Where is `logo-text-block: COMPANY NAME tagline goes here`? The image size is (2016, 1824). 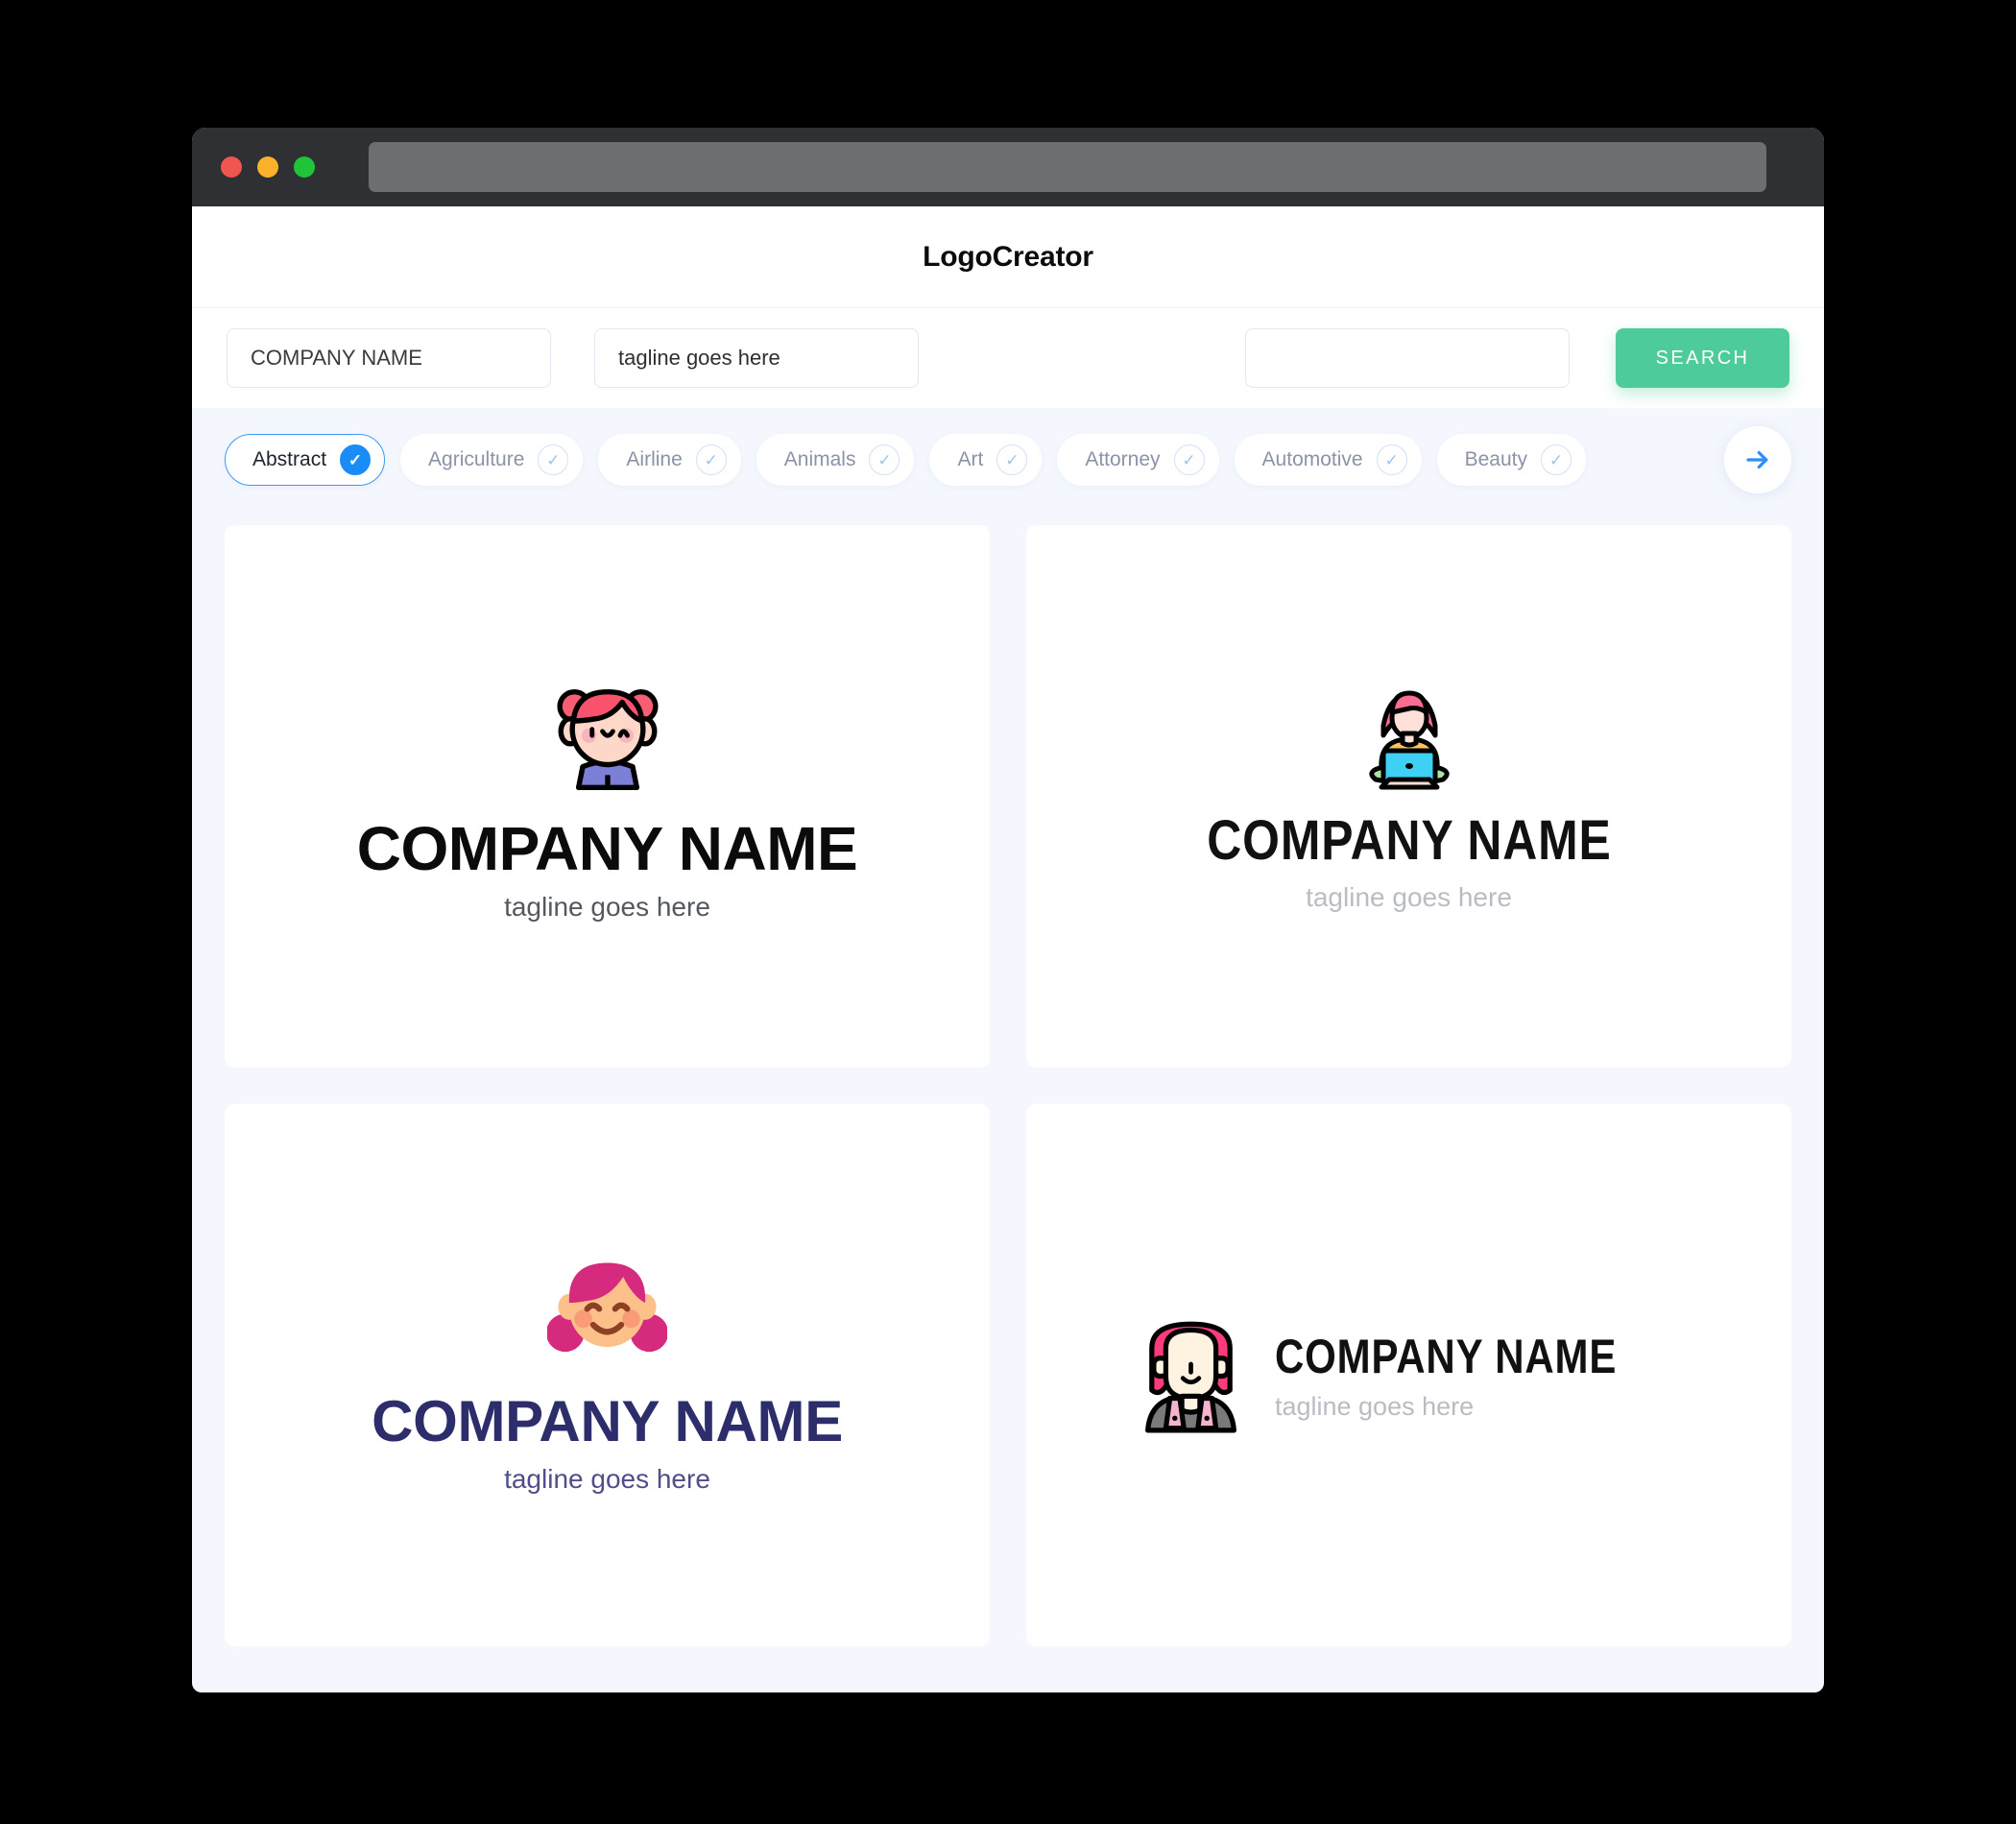 logo-text-block: COMPANY NAME tagline goes here is located at coordinates (1478, 1375).